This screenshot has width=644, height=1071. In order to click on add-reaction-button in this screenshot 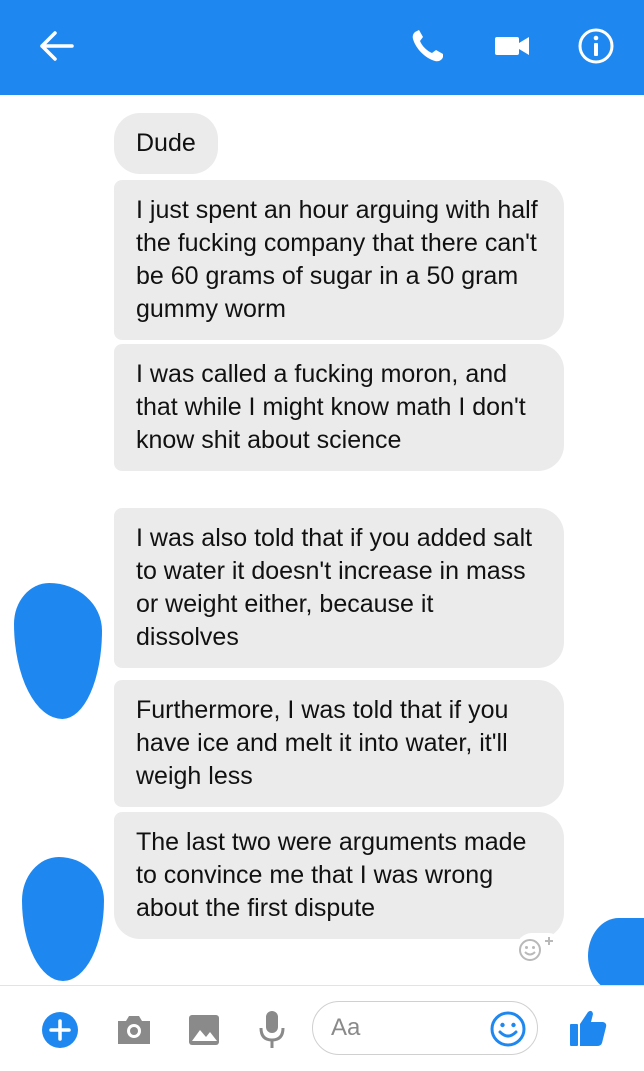, I will do `click(540, 949)`.